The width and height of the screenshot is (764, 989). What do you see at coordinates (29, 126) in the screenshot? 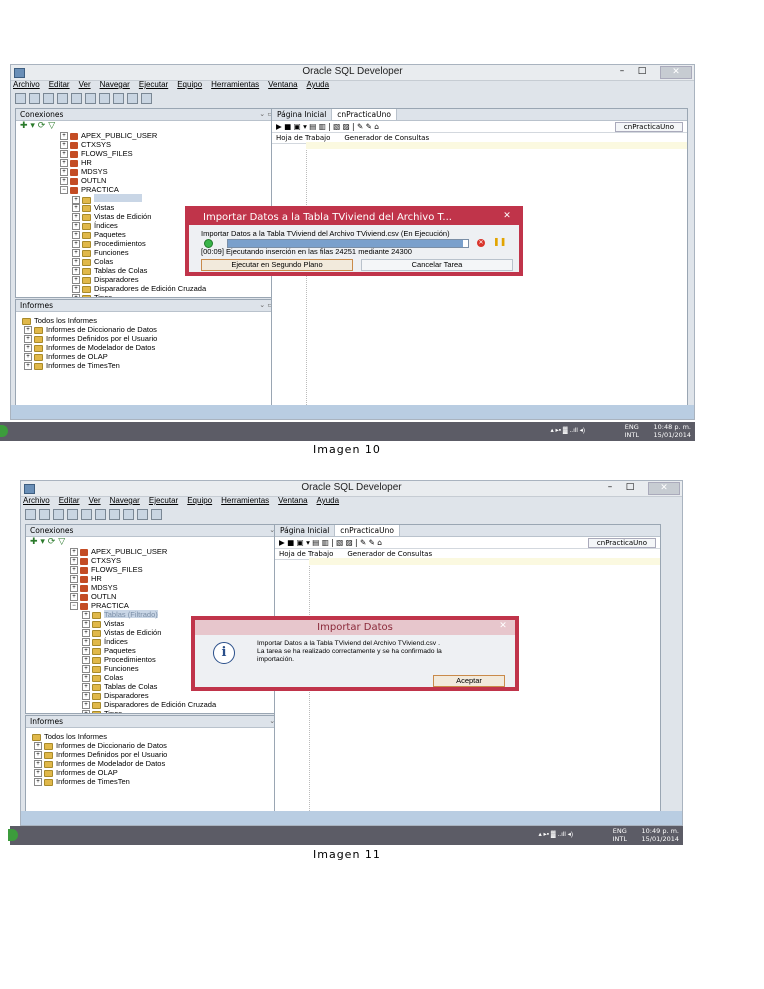
I see `add-connection-icon: ✚ ▾` at bounding box center [29, 126].